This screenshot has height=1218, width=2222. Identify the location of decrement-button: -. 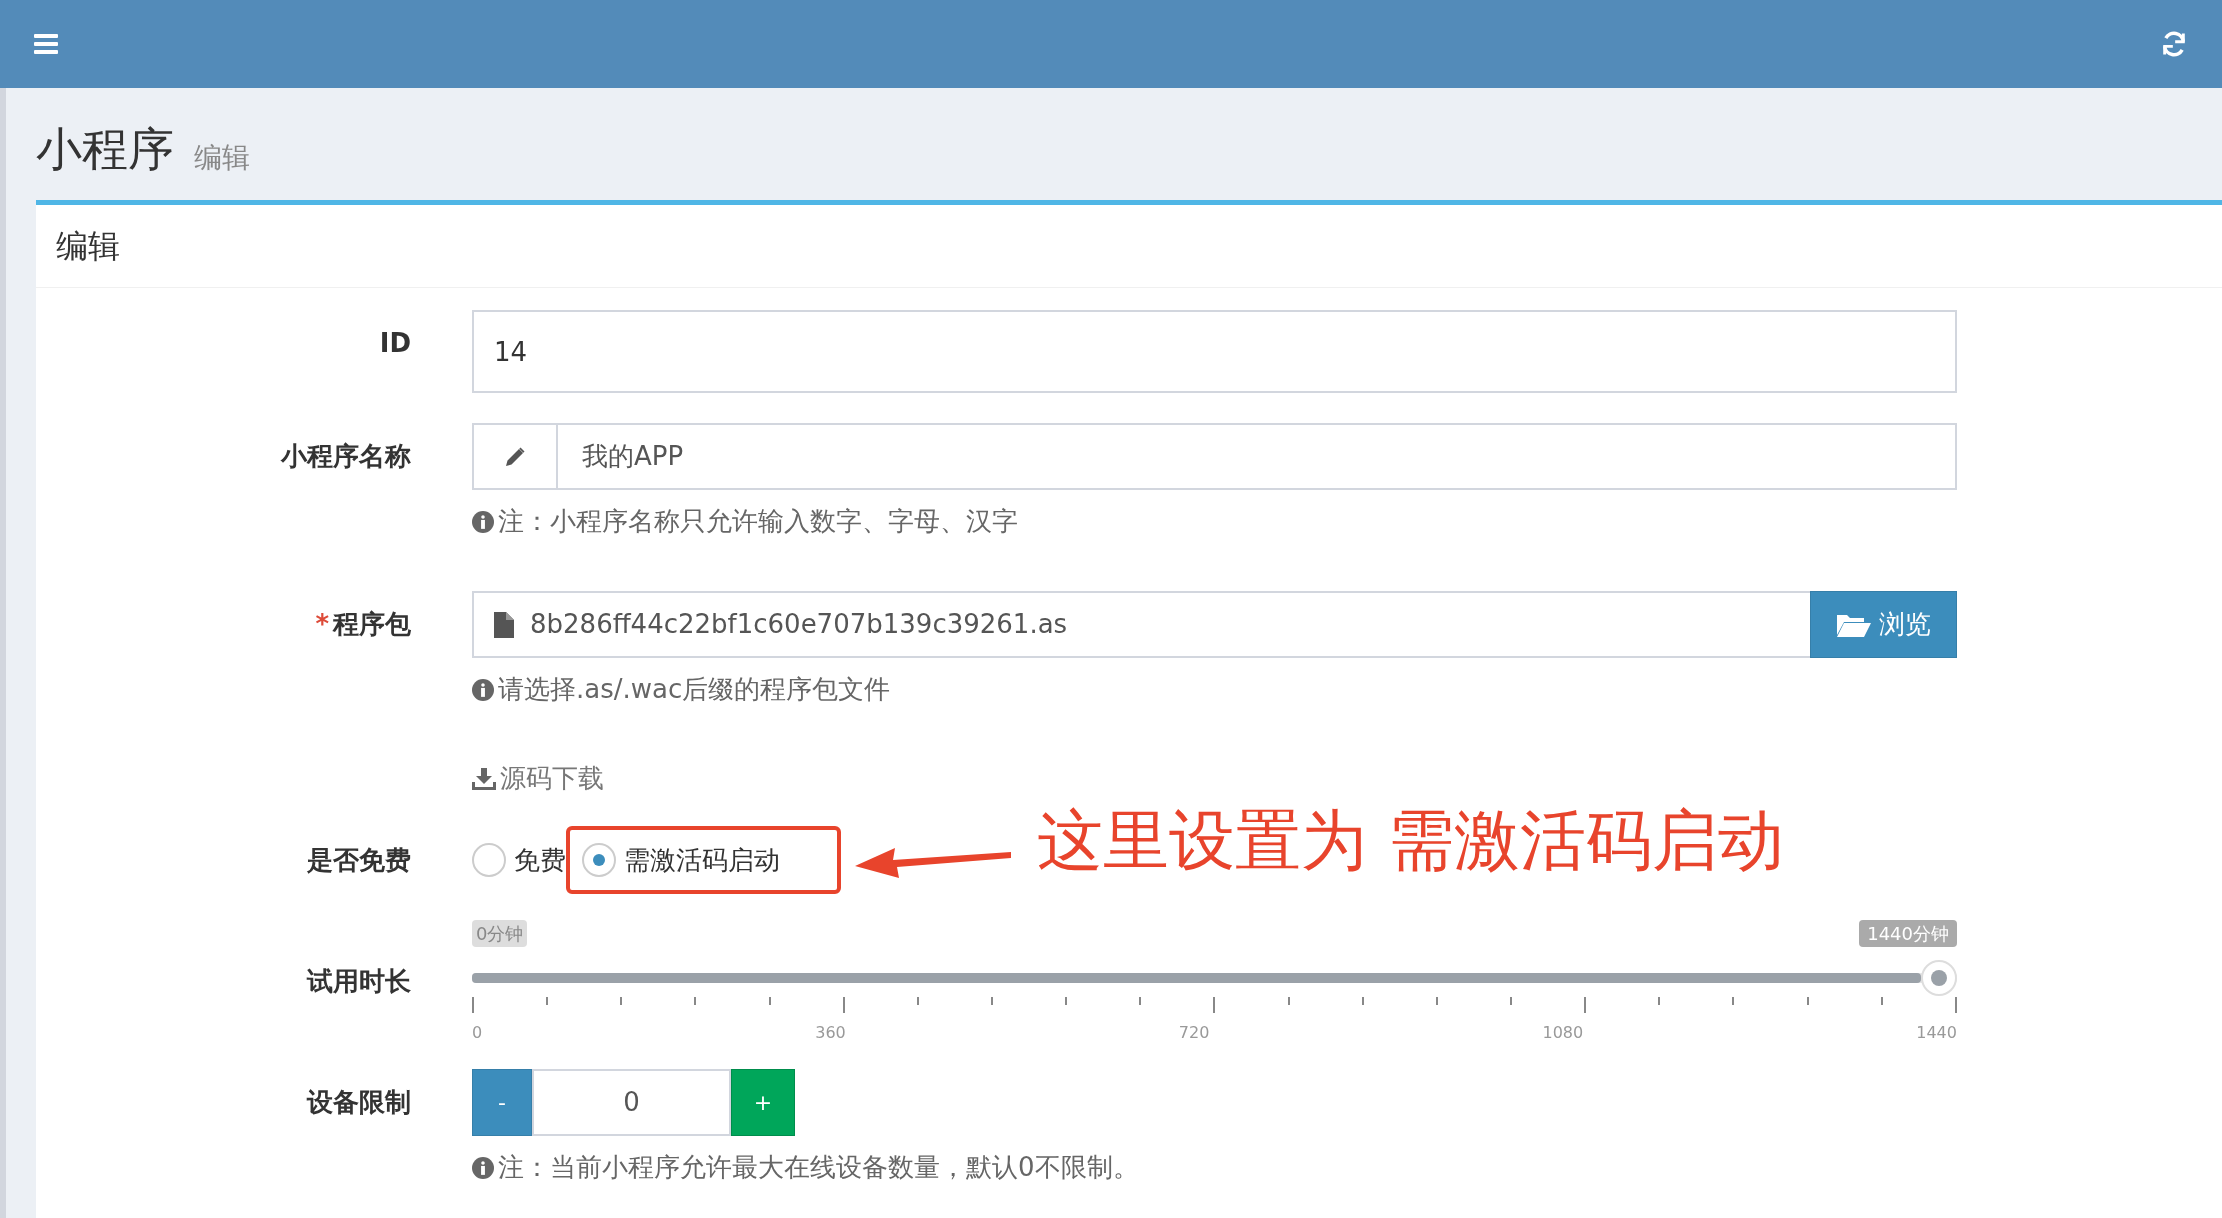
(502, 1102).